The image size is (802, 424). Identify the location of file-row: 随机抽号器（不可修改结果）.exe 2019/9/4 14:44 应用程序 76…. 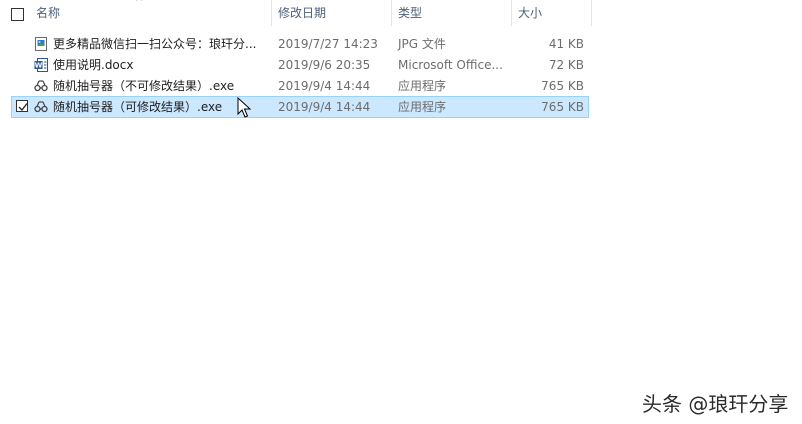
(300, 86).